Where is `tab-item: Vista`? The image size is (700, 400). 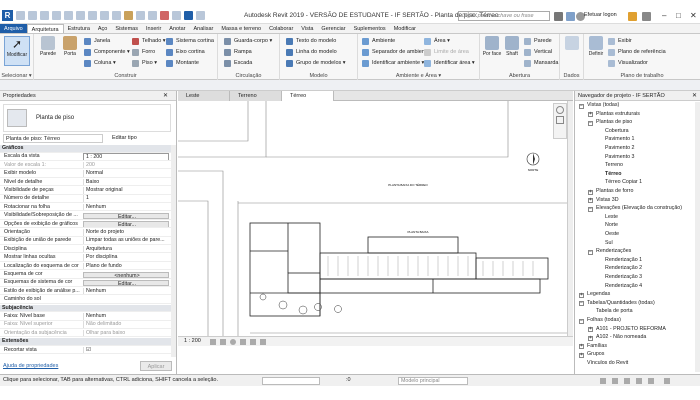
tab-item: Vista is located at coordinates (307, 28).